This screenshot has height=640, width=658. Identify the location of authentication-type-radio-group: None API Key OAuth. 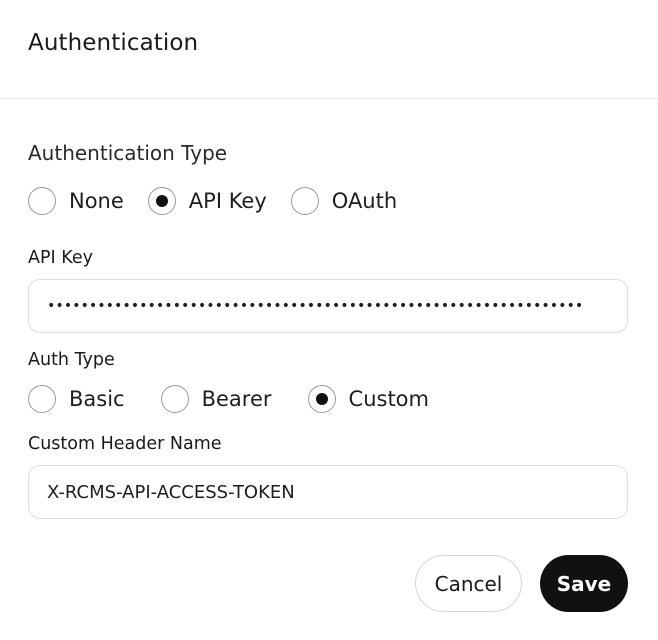
(212, 201).